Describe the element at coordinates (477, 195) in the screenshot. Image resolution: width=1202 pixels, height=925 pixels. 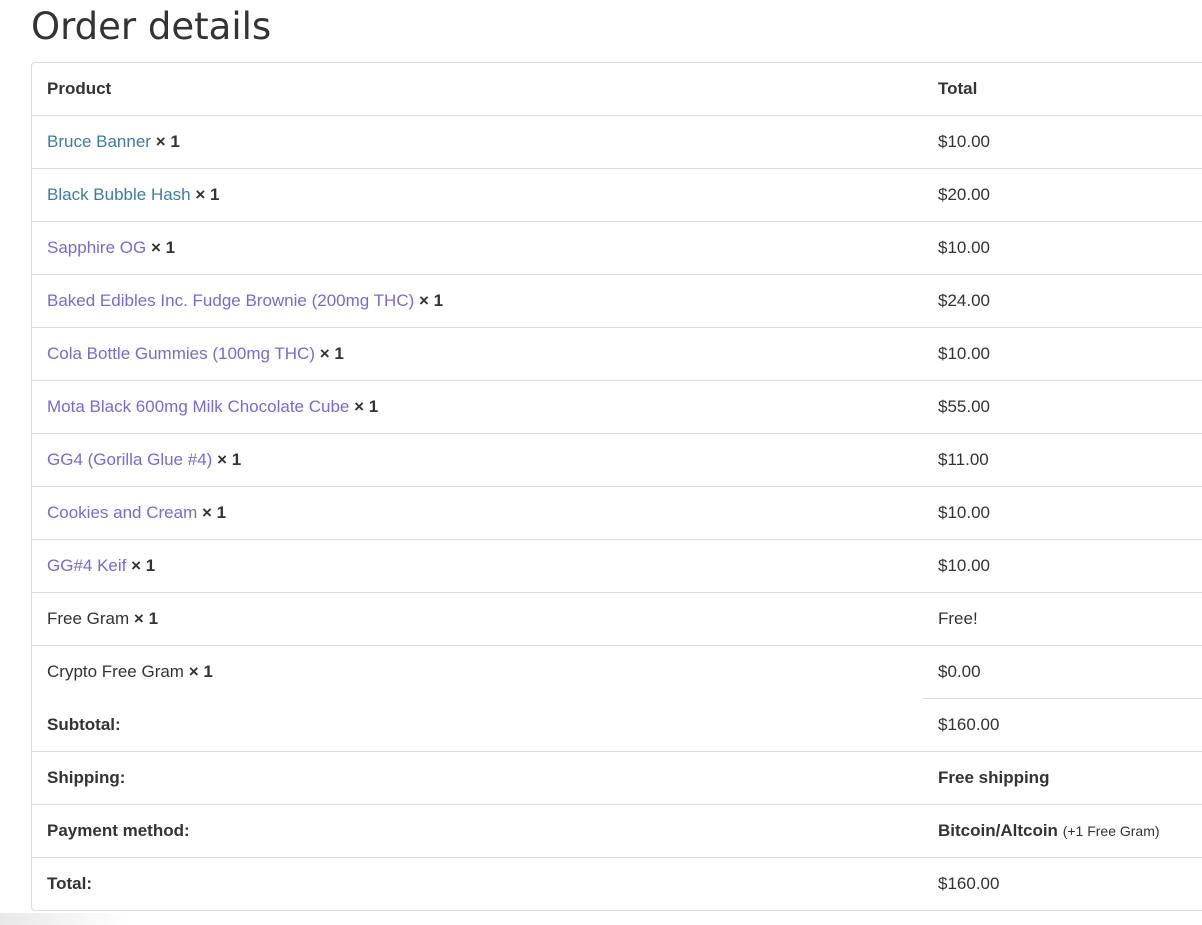
I see `product-cell: Black Bubble Hash × 1` at that location.